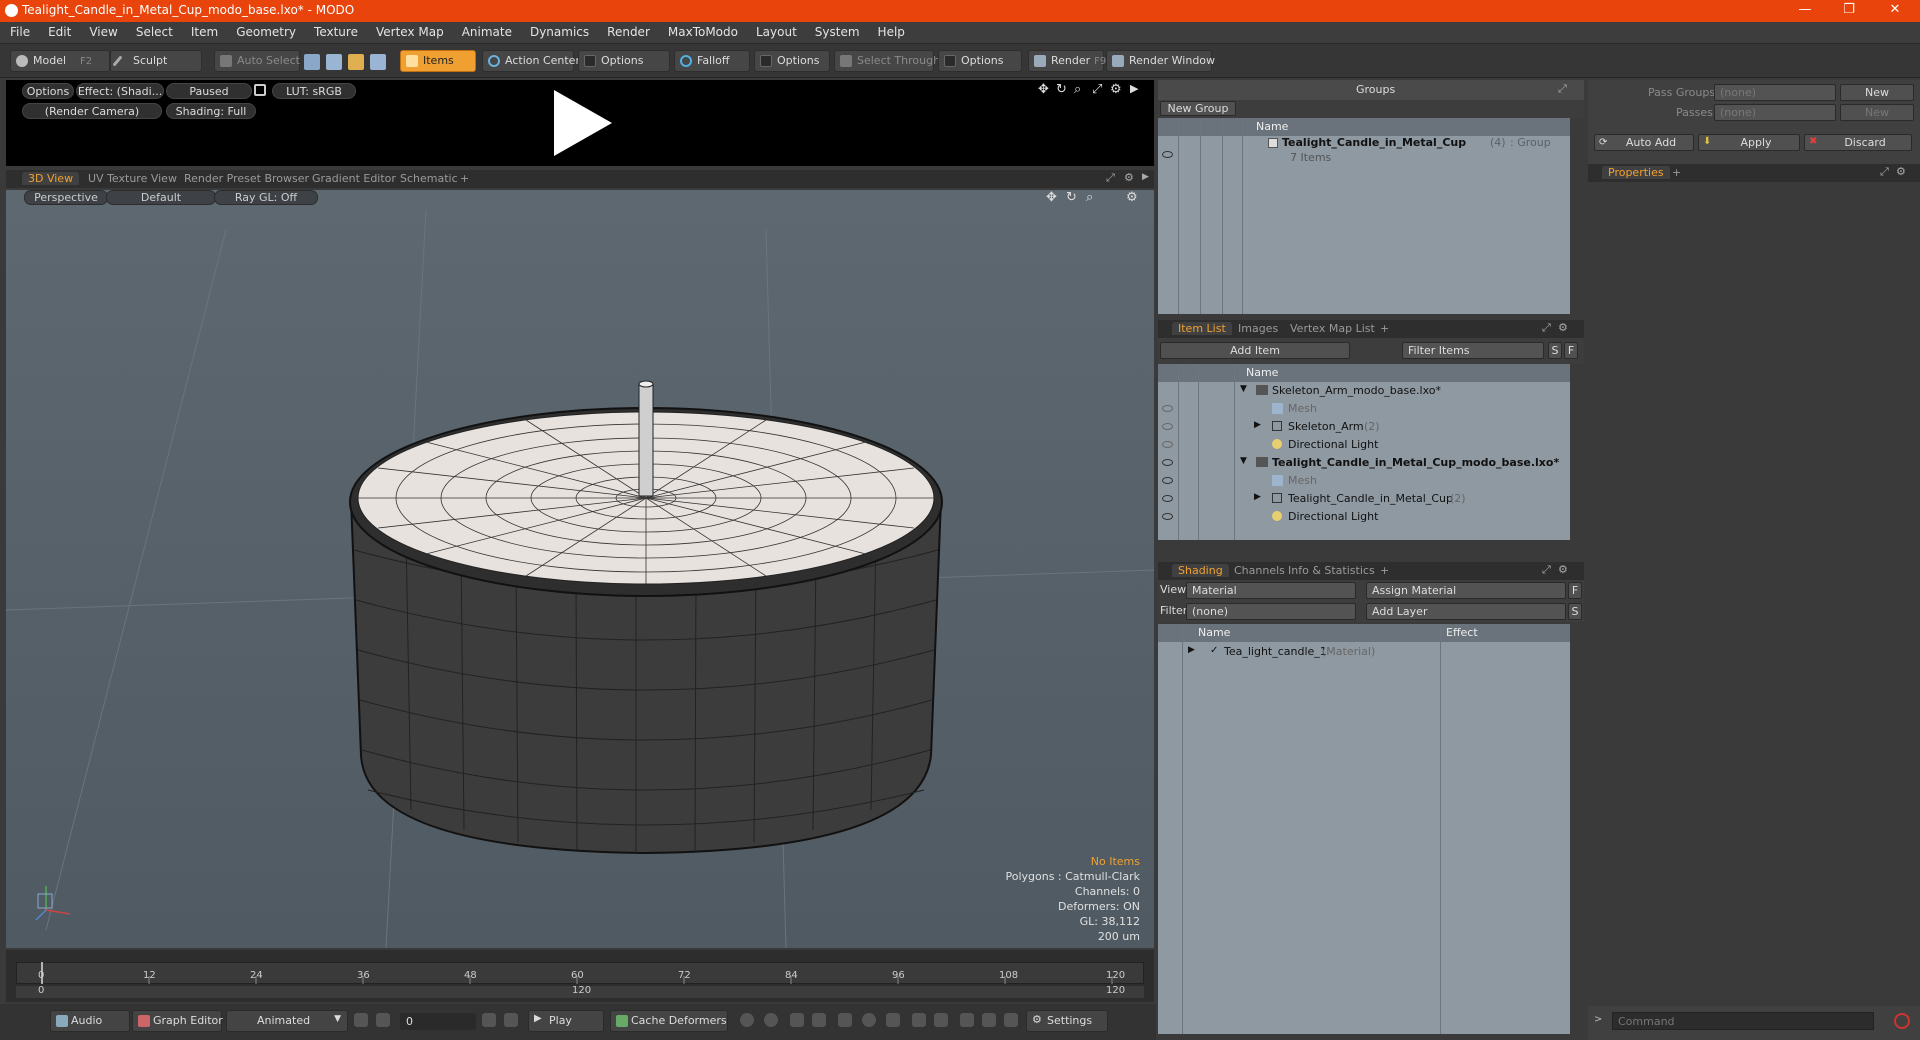 The image size is (1920, 1040). Describe the element at coordinates (747, 1020) in the screenshot. I see `key-icon` at that location.